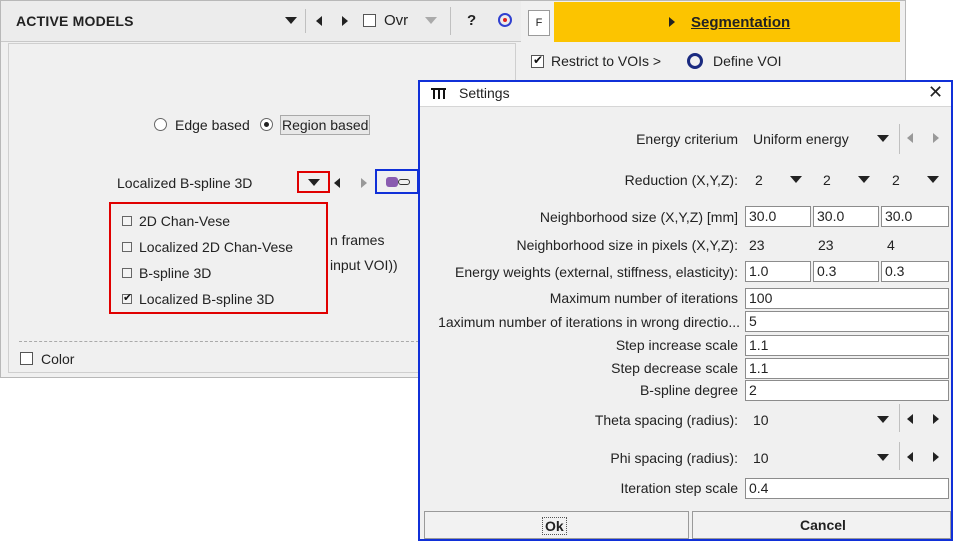 This screenshot has height=541, width=953. I want to click on target-icon, so click(505, 20).